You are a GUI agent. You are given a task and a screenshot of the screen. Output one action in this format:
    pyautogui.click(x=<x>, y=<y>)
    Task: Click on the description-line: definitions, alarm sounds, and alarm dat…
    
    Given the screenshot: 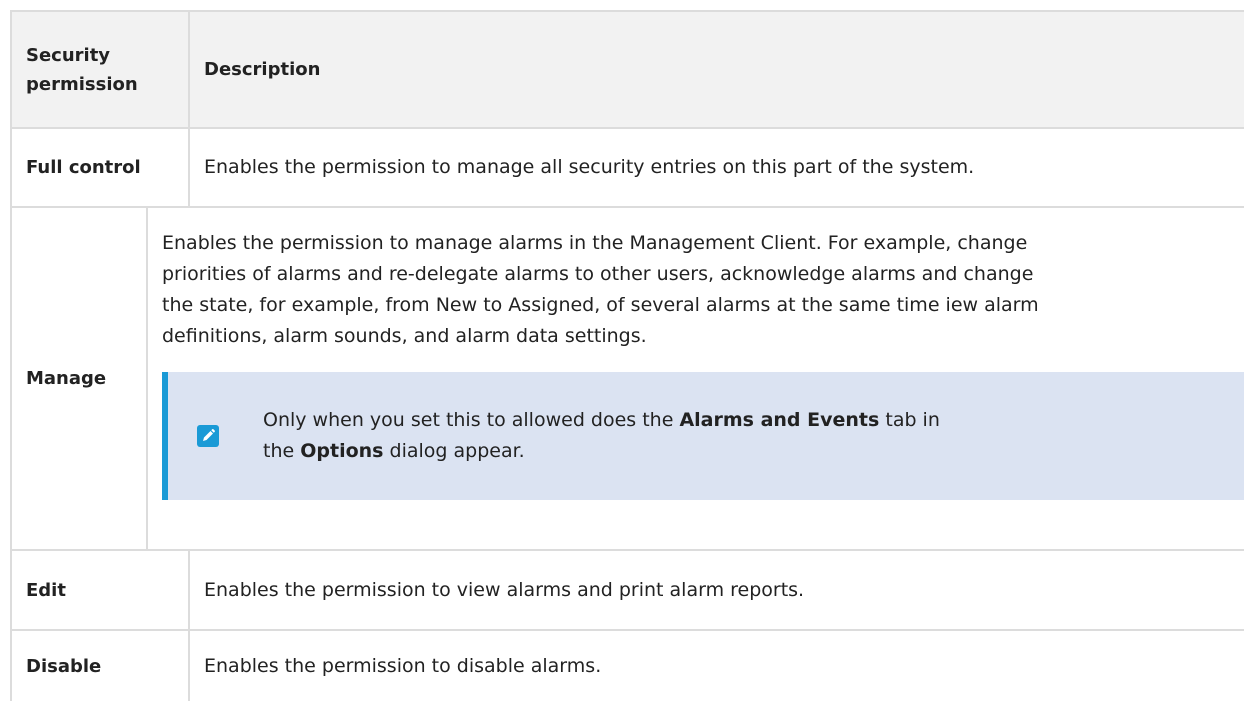 What is the action you would take?
    pyautogui.click(x=404, y=336)
    